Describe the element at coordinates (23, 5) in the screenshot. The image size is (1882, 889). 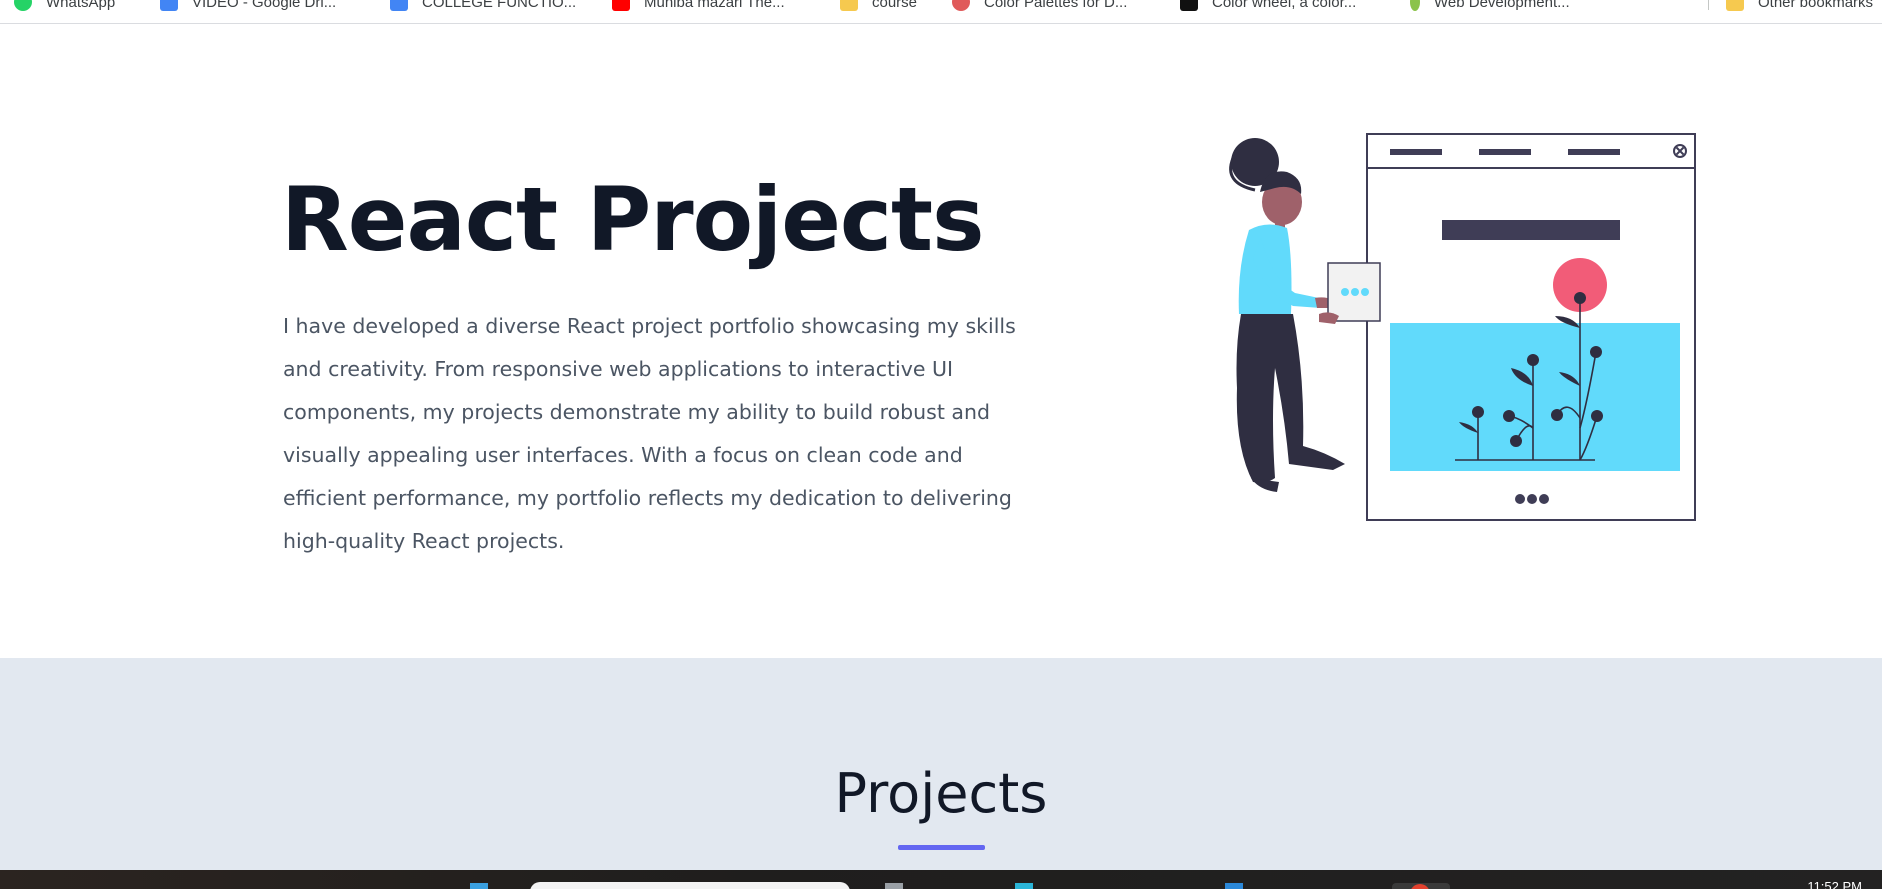
I see `whatsapp-icon` at that location.